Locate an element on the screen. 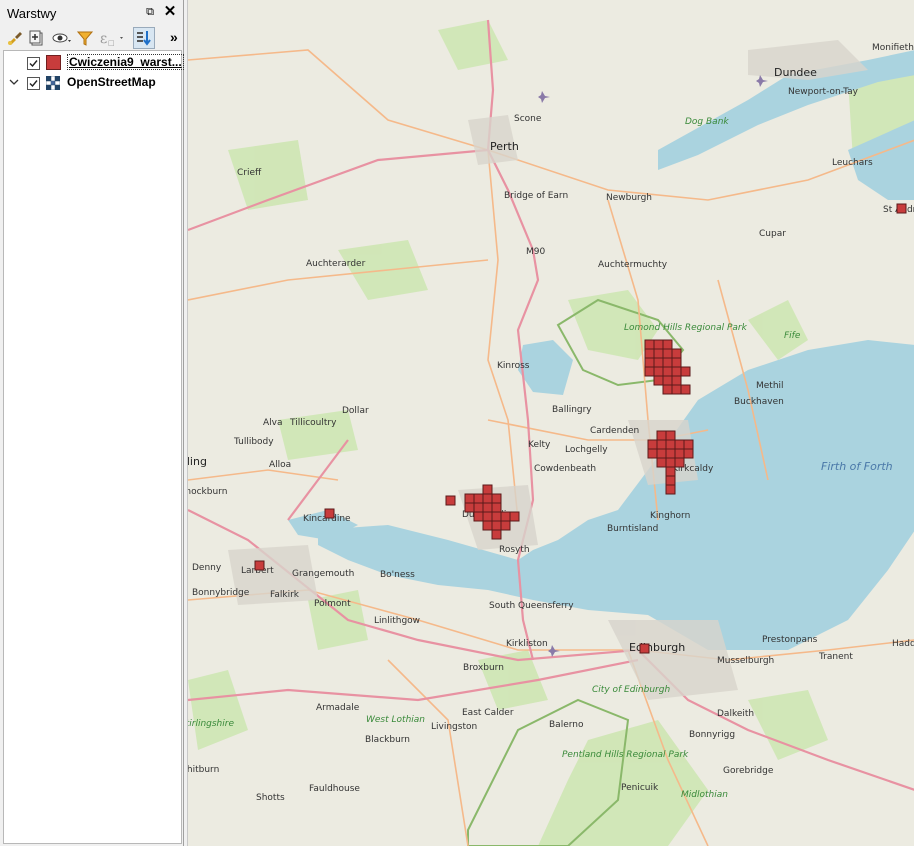  layer-row-openstreetmap: OpenStreetMap is located at coordinates (92, 83).